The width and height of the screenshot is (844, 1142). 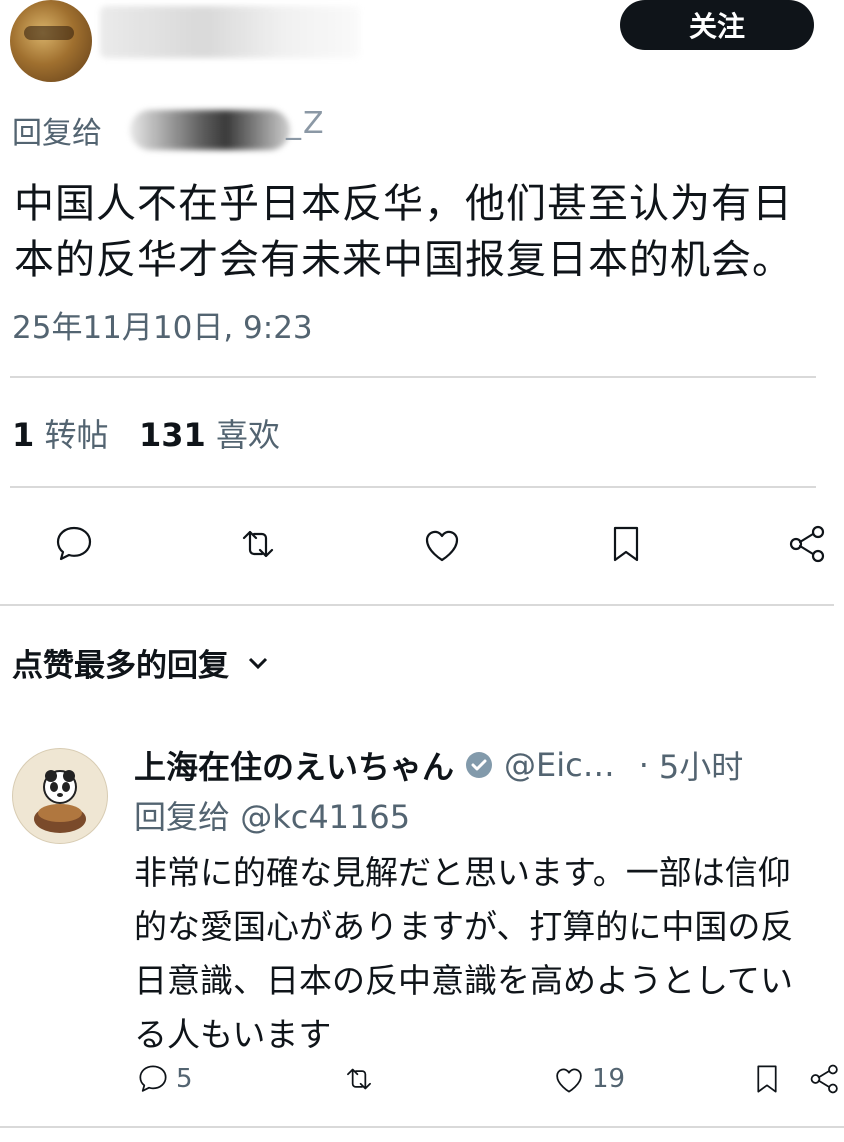 I want to click on follow-button: 关注, so click(x=717, y=25).